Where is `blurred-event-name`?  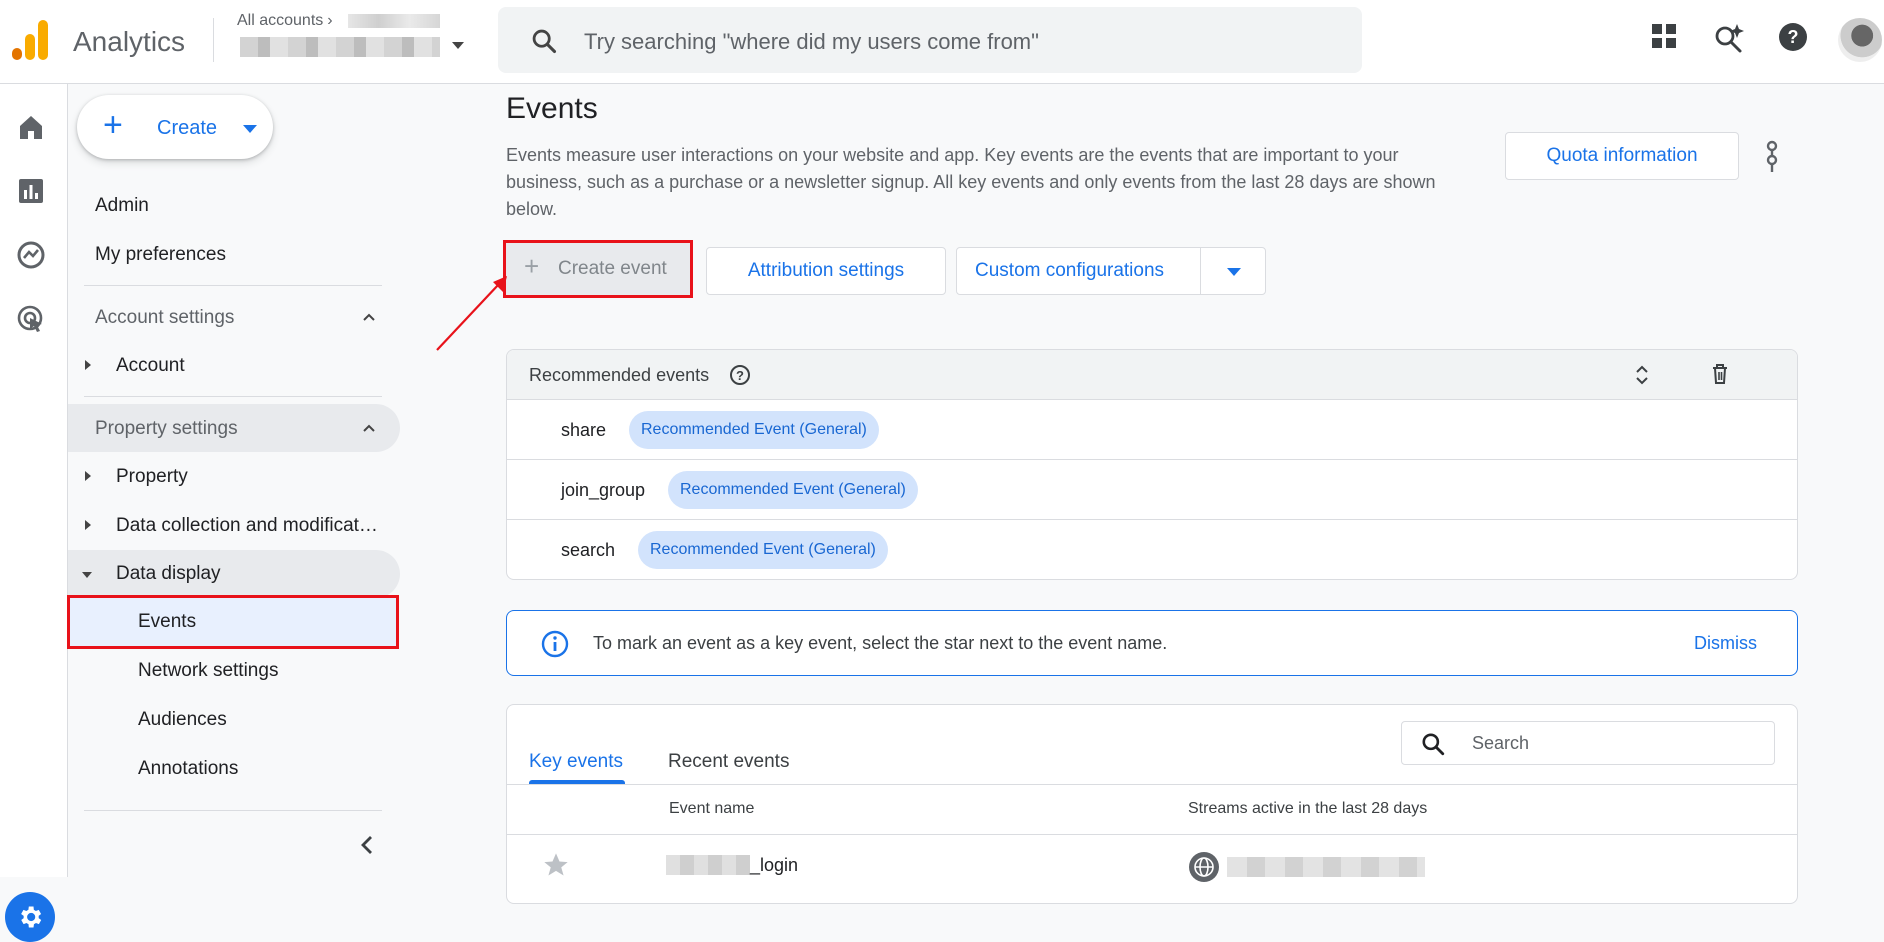 blurred-event-name is located at coordinates (708, 865).